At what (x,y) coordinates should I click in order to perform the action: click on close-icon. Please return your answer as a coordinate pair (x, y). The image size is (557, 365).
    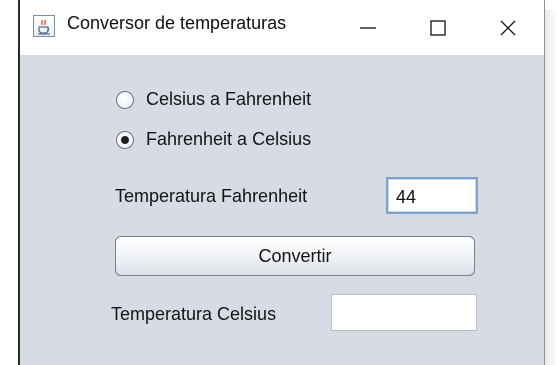
    Looking at the image, I should click on (508, 27).